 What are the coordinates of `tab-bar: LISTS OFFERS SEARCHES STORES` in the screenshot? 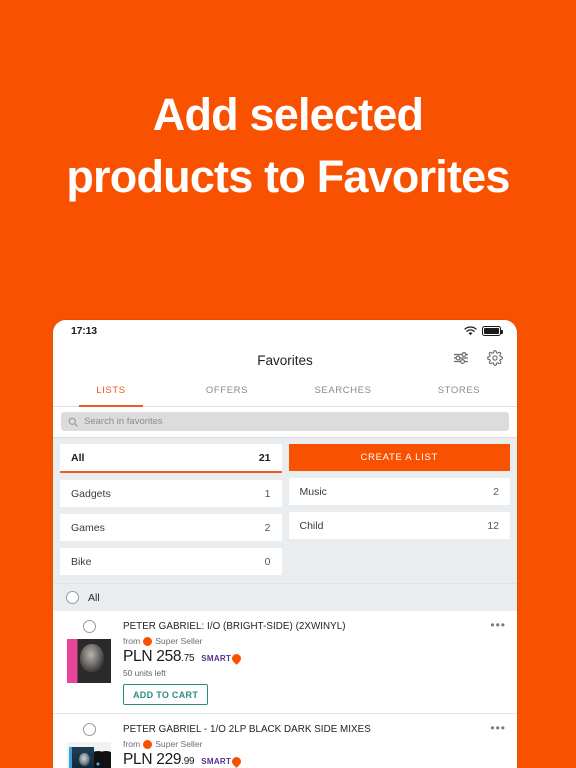 It's located at (285, 393).